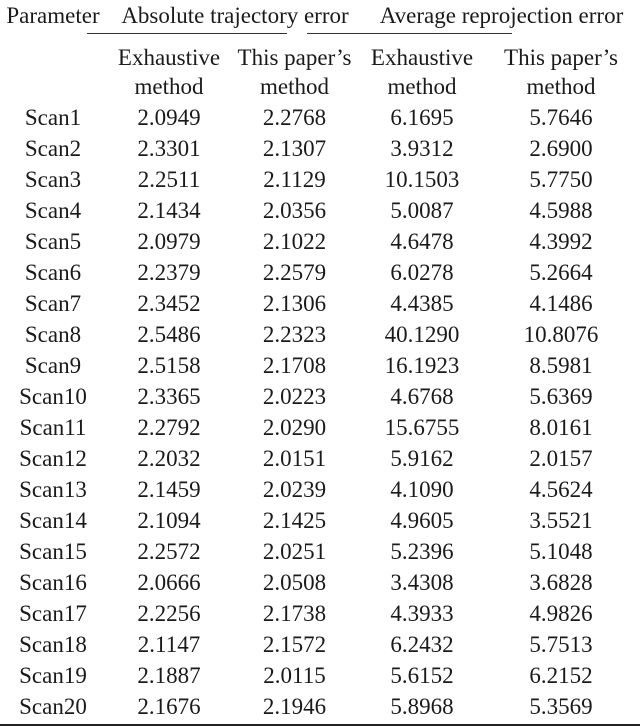 The height and width of the screenshot is (727, 640). I want to click on scan-label: Scan10, so click(53, 396).